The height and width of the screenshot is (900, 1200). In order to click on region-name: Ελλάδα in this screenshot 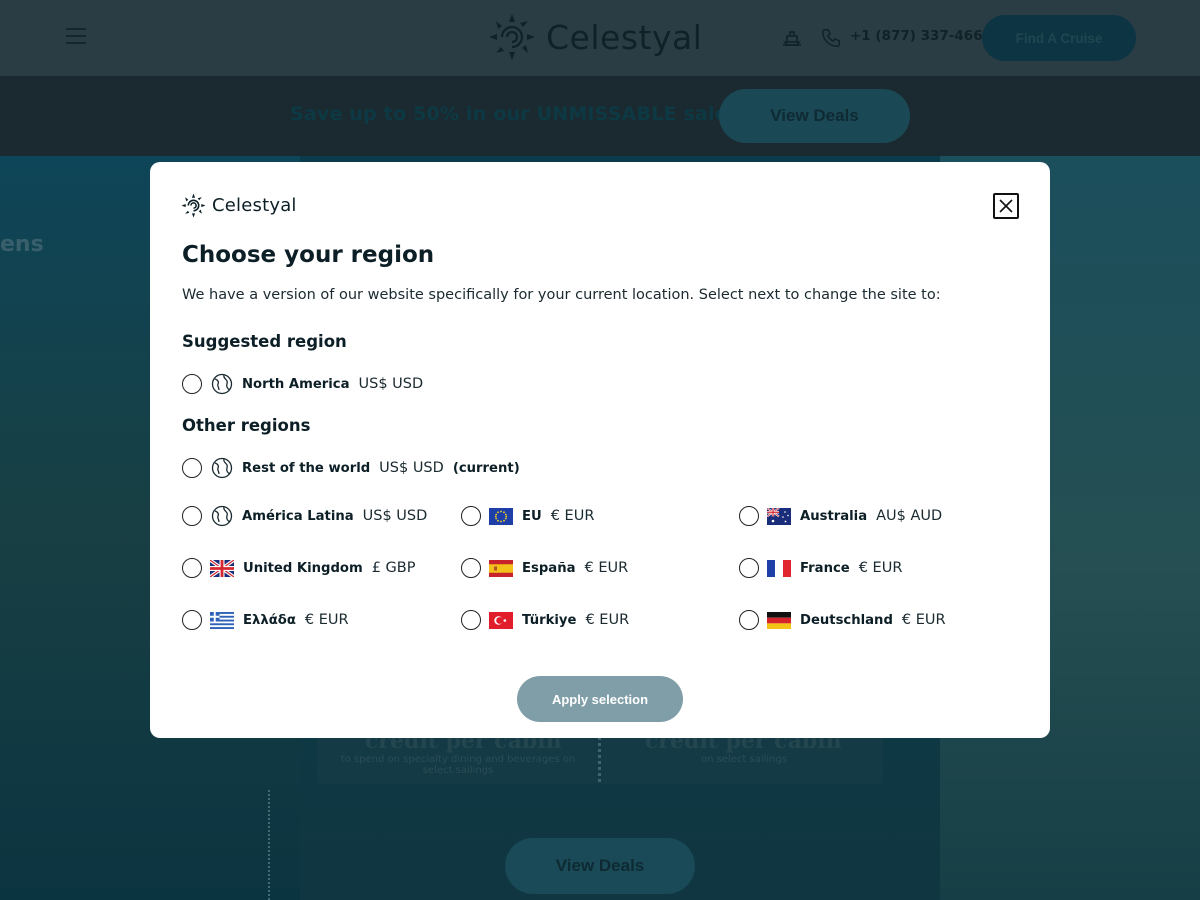, I will do `click(269, 620)`.